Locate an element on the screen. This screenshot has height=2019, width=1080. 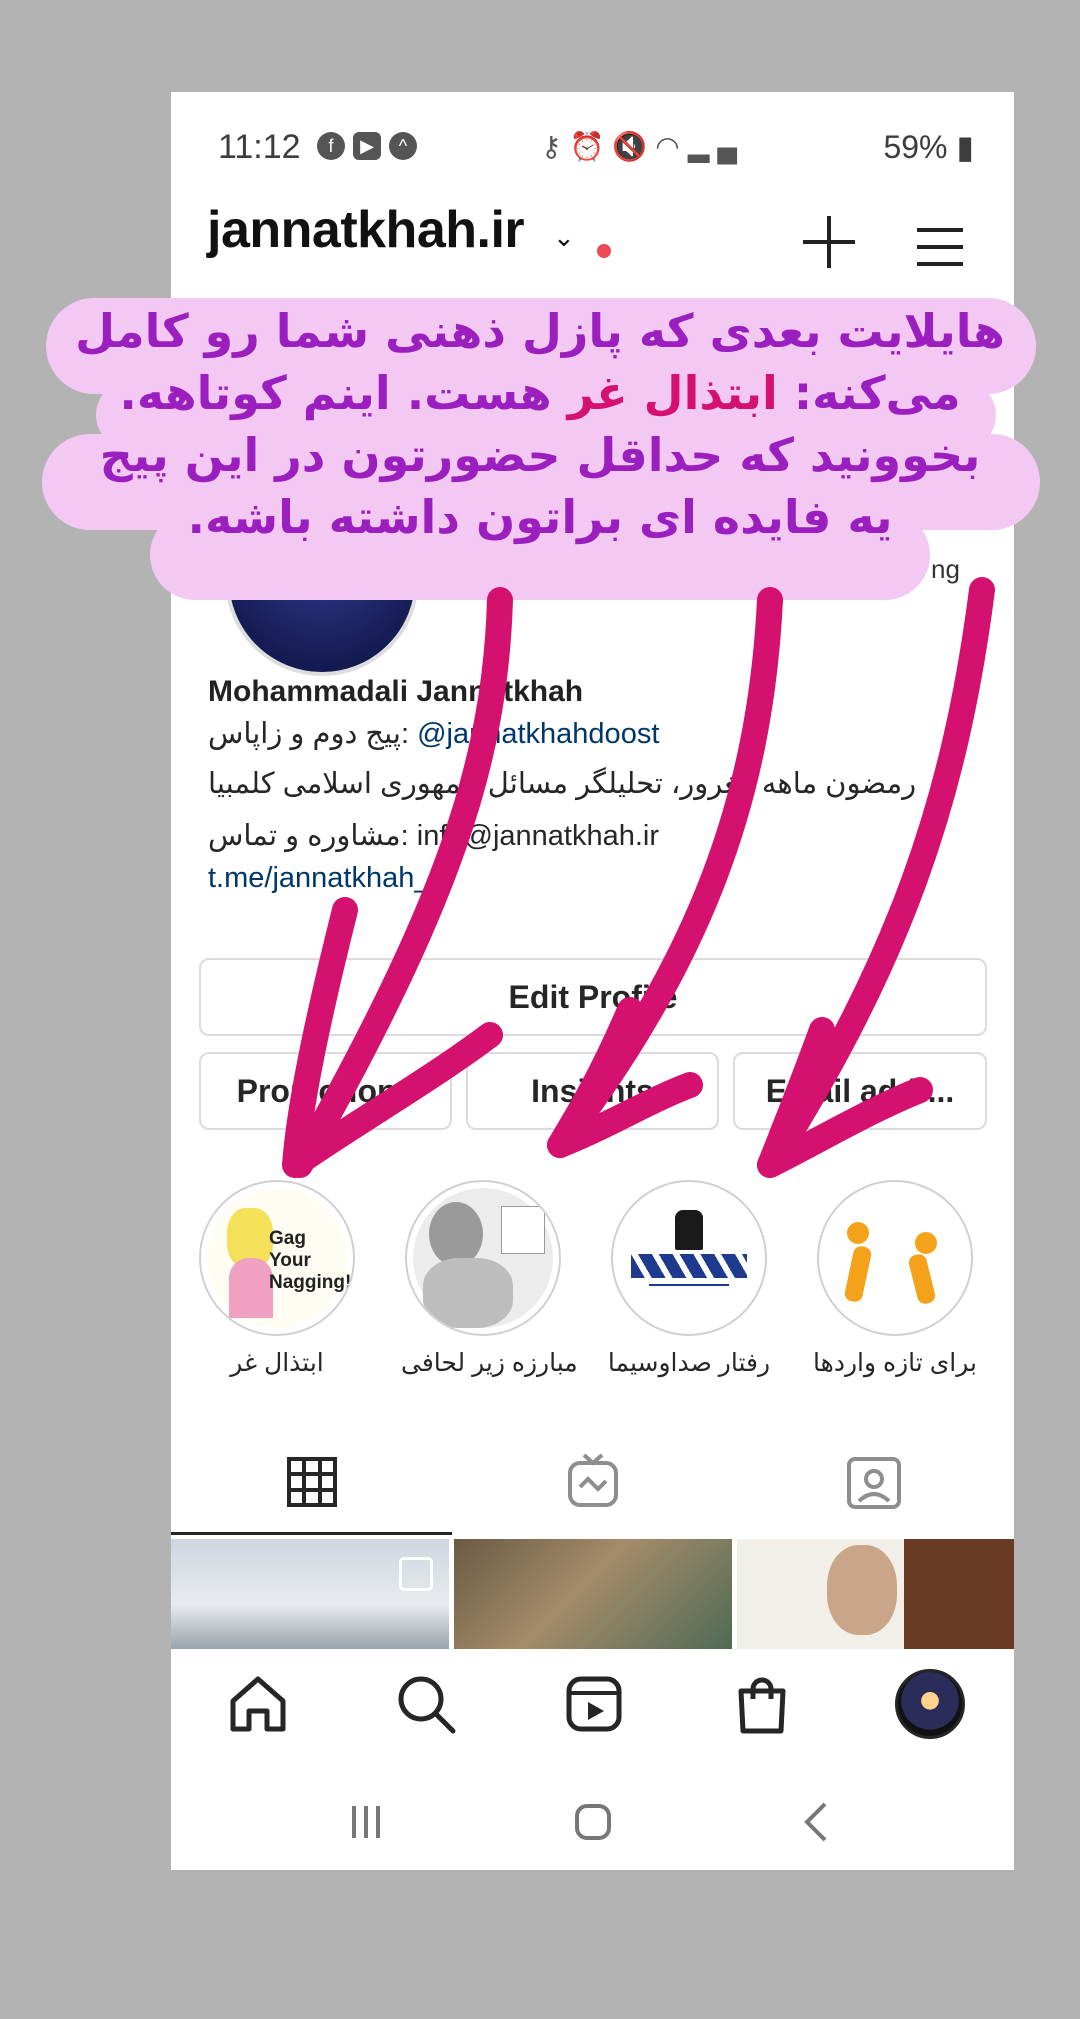
arrow-2-head-icon is located at coordinates (625, 1077).